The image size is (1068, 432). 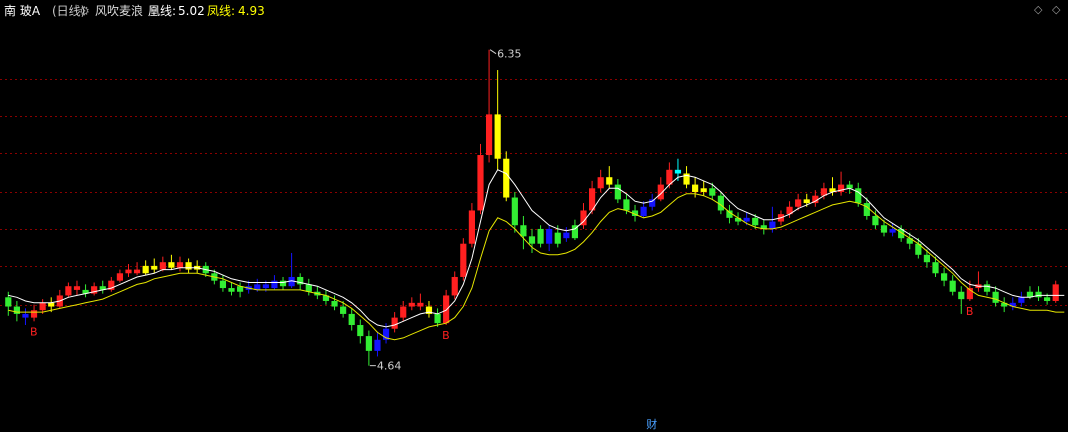 What do you see at coordinates (389, 366) in the screenshot?
I see `low-price-label: 4.64` at bounding box center [389, 366].